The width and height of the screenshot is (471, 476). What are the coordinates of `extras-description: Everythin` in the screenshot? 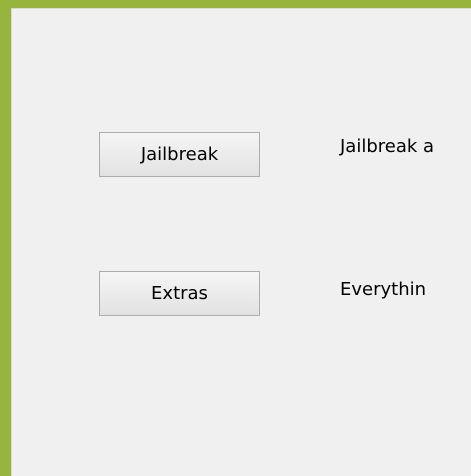 It's located at (383, 289).